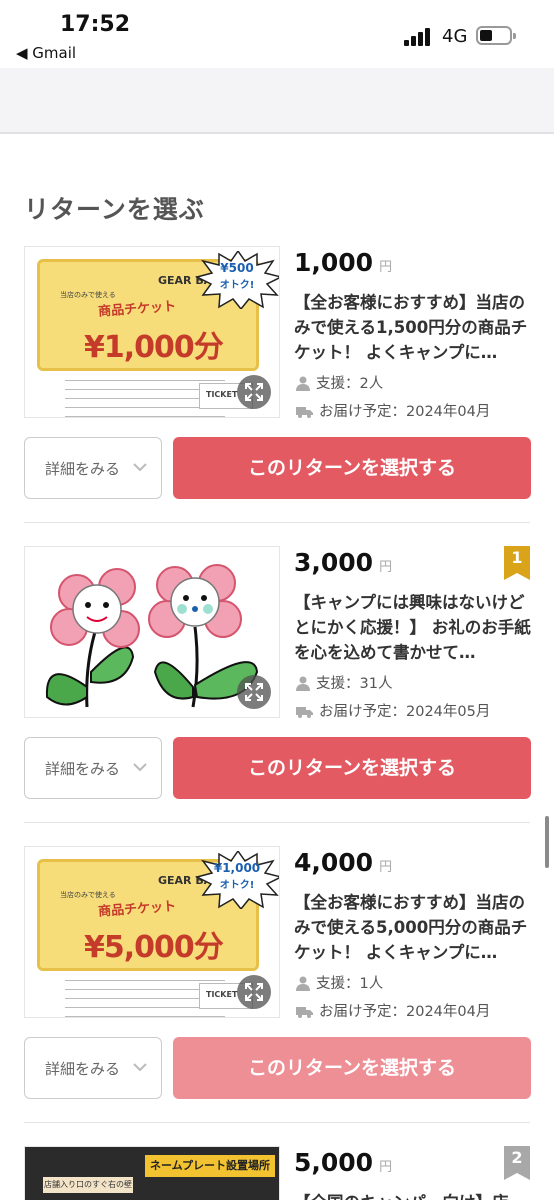 The image size is (554, 1200). I want to click on burst-top: ¥1,000, so click(237, 868).